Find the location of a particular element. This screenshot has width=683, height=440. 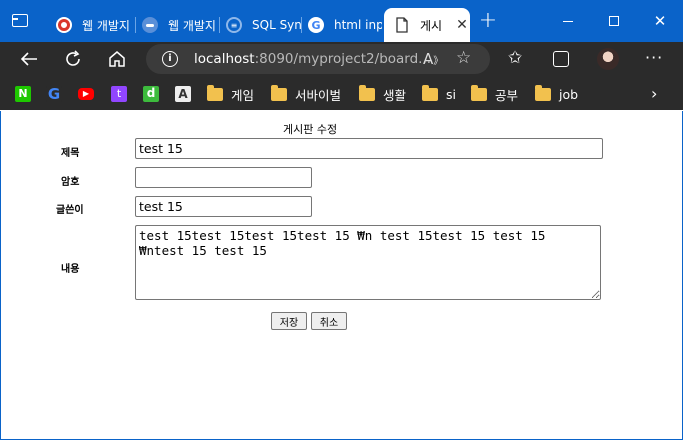

folder-si: si is located at coordinates (439, 94).